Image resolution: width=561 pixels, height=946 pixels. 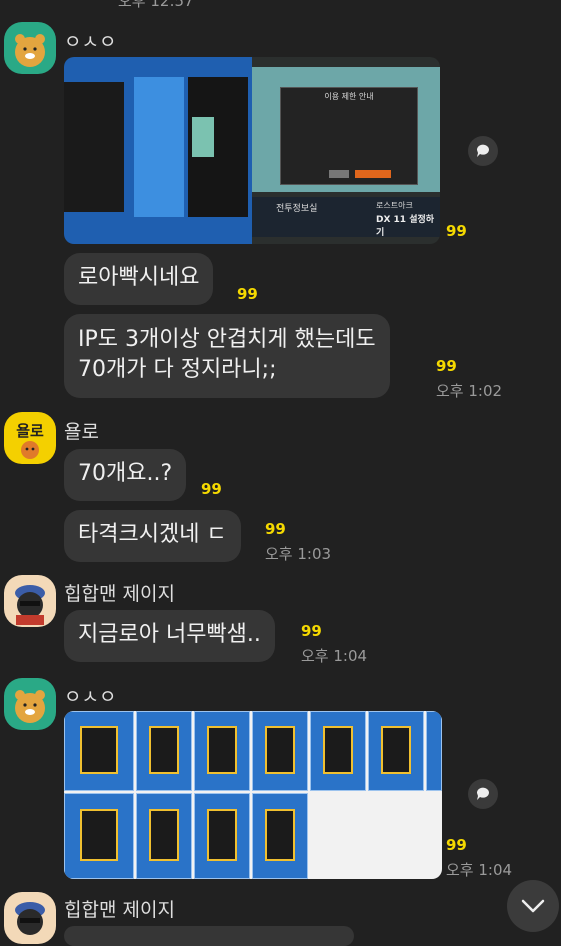 I want to click on banner-right-bottom-text: DX 11 설정하기, so click(x=405, y=226).